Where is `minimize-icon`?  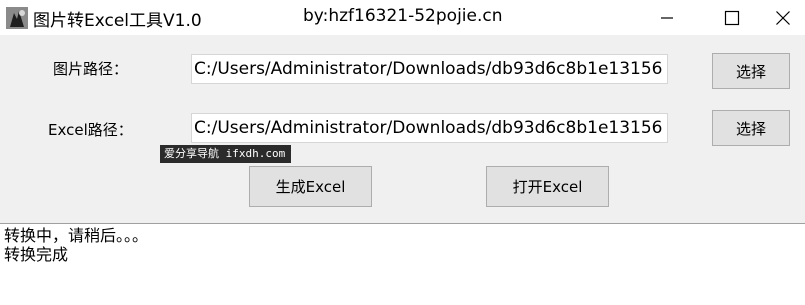
minimize-icon is located at coordinates (667, 18).